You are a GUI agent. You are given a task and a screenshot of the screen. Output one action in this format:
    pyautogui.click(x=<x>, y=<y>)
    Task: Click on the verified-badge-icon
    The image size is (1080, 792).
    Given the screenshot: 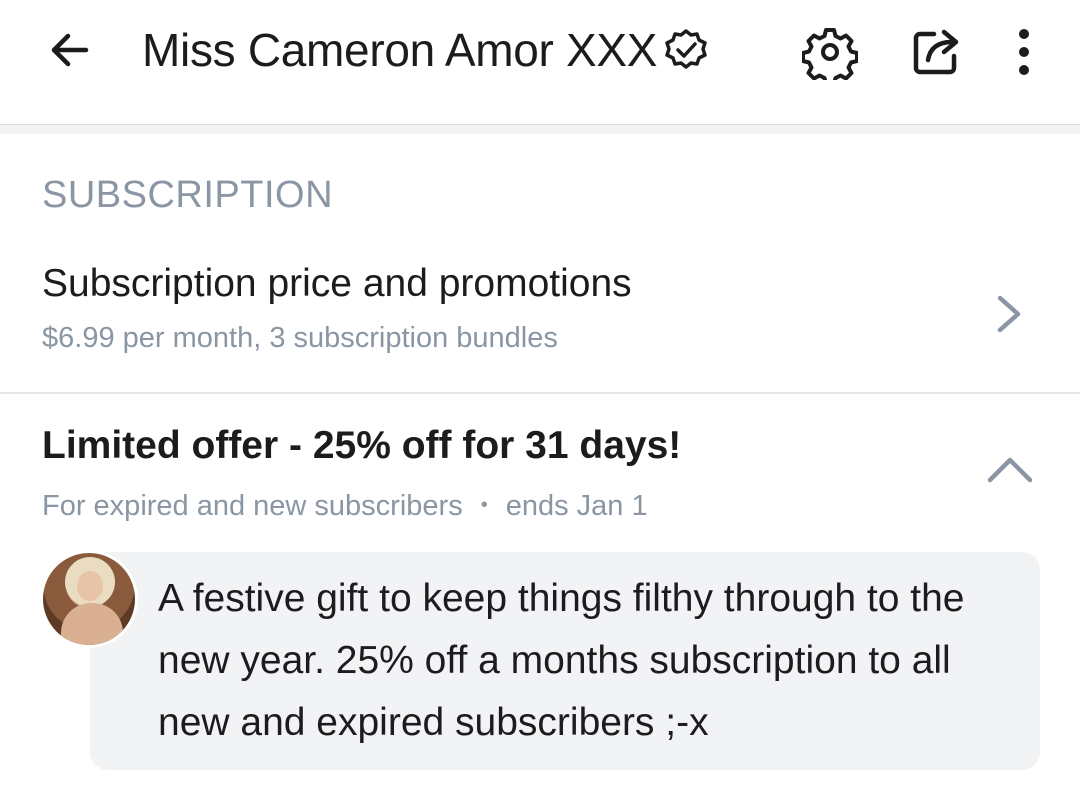 What is the action you would take?
    pyautogui.click(x=686, y=50)
    